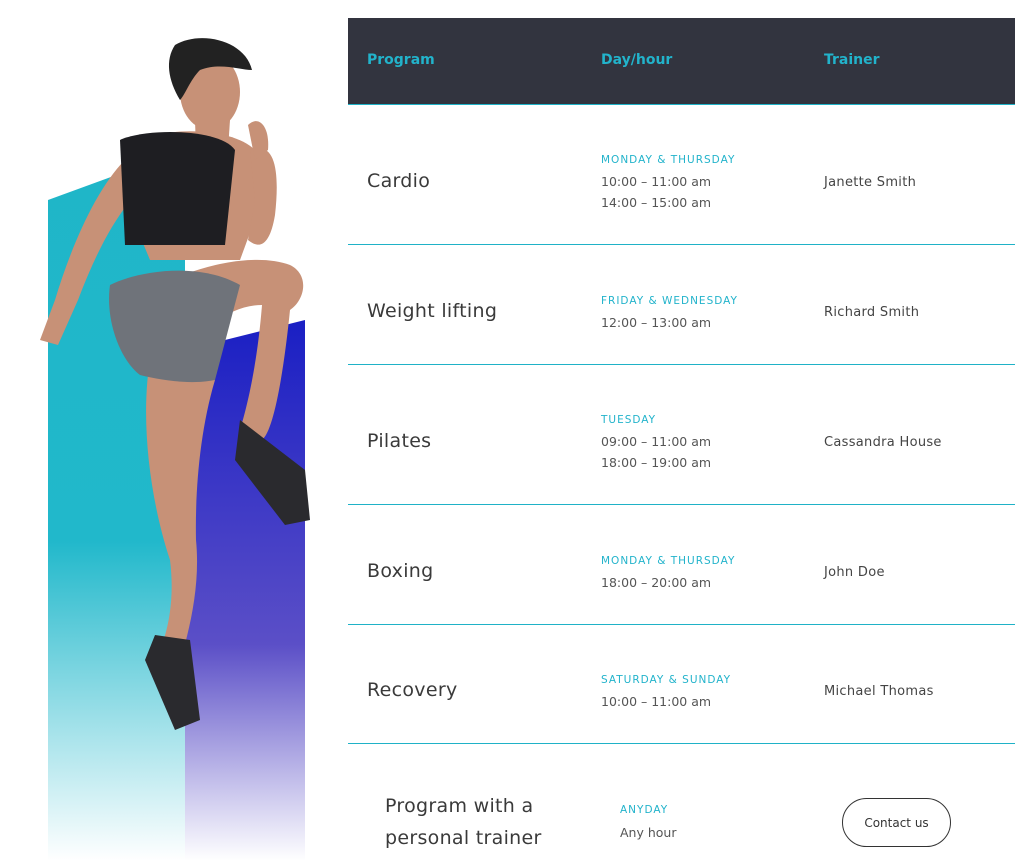 This screenshot has width=1026, height=861. Describe the element at coordinates (637, 60) in the screenshot. I see `column-header-day-hour: Day/hour` at that location.